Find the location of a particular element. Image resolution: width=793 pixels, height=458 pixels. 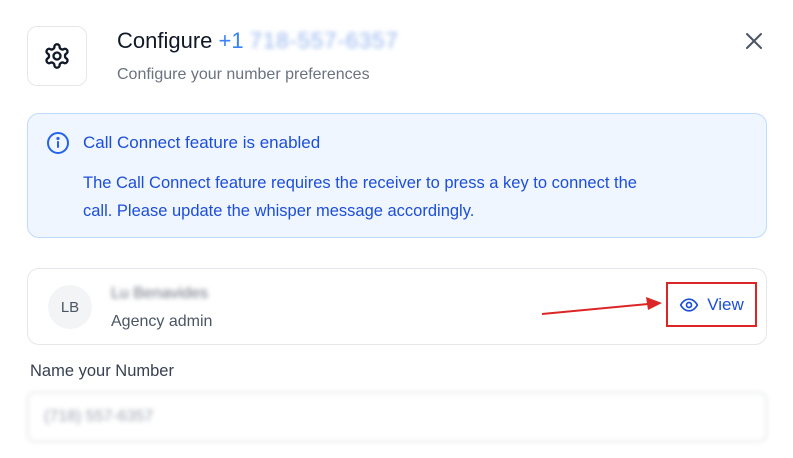

view-button-label: View is located at coordinates (725, 304).